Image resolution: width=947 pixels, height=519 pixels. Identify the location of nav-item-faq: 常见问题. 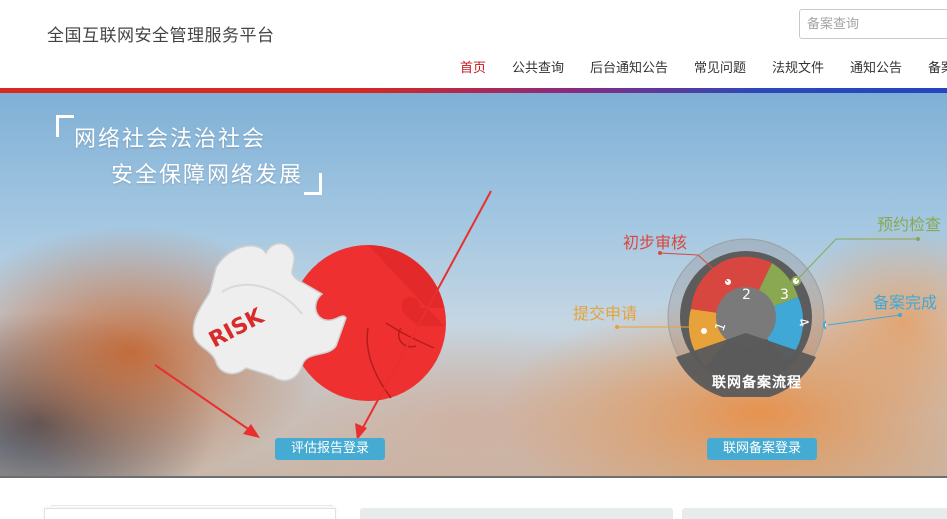
(720, 66).